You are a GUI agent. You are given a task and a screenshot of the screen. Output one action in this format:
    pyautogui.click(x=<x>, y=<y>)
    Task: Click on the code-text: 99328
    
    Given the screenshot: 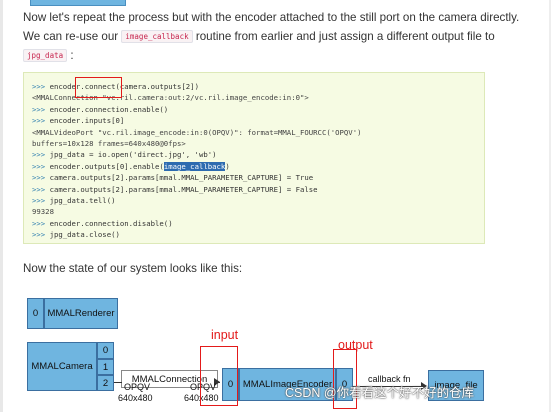 What is the action you would take?
    pyautogui.click(x=43, y=212)
    